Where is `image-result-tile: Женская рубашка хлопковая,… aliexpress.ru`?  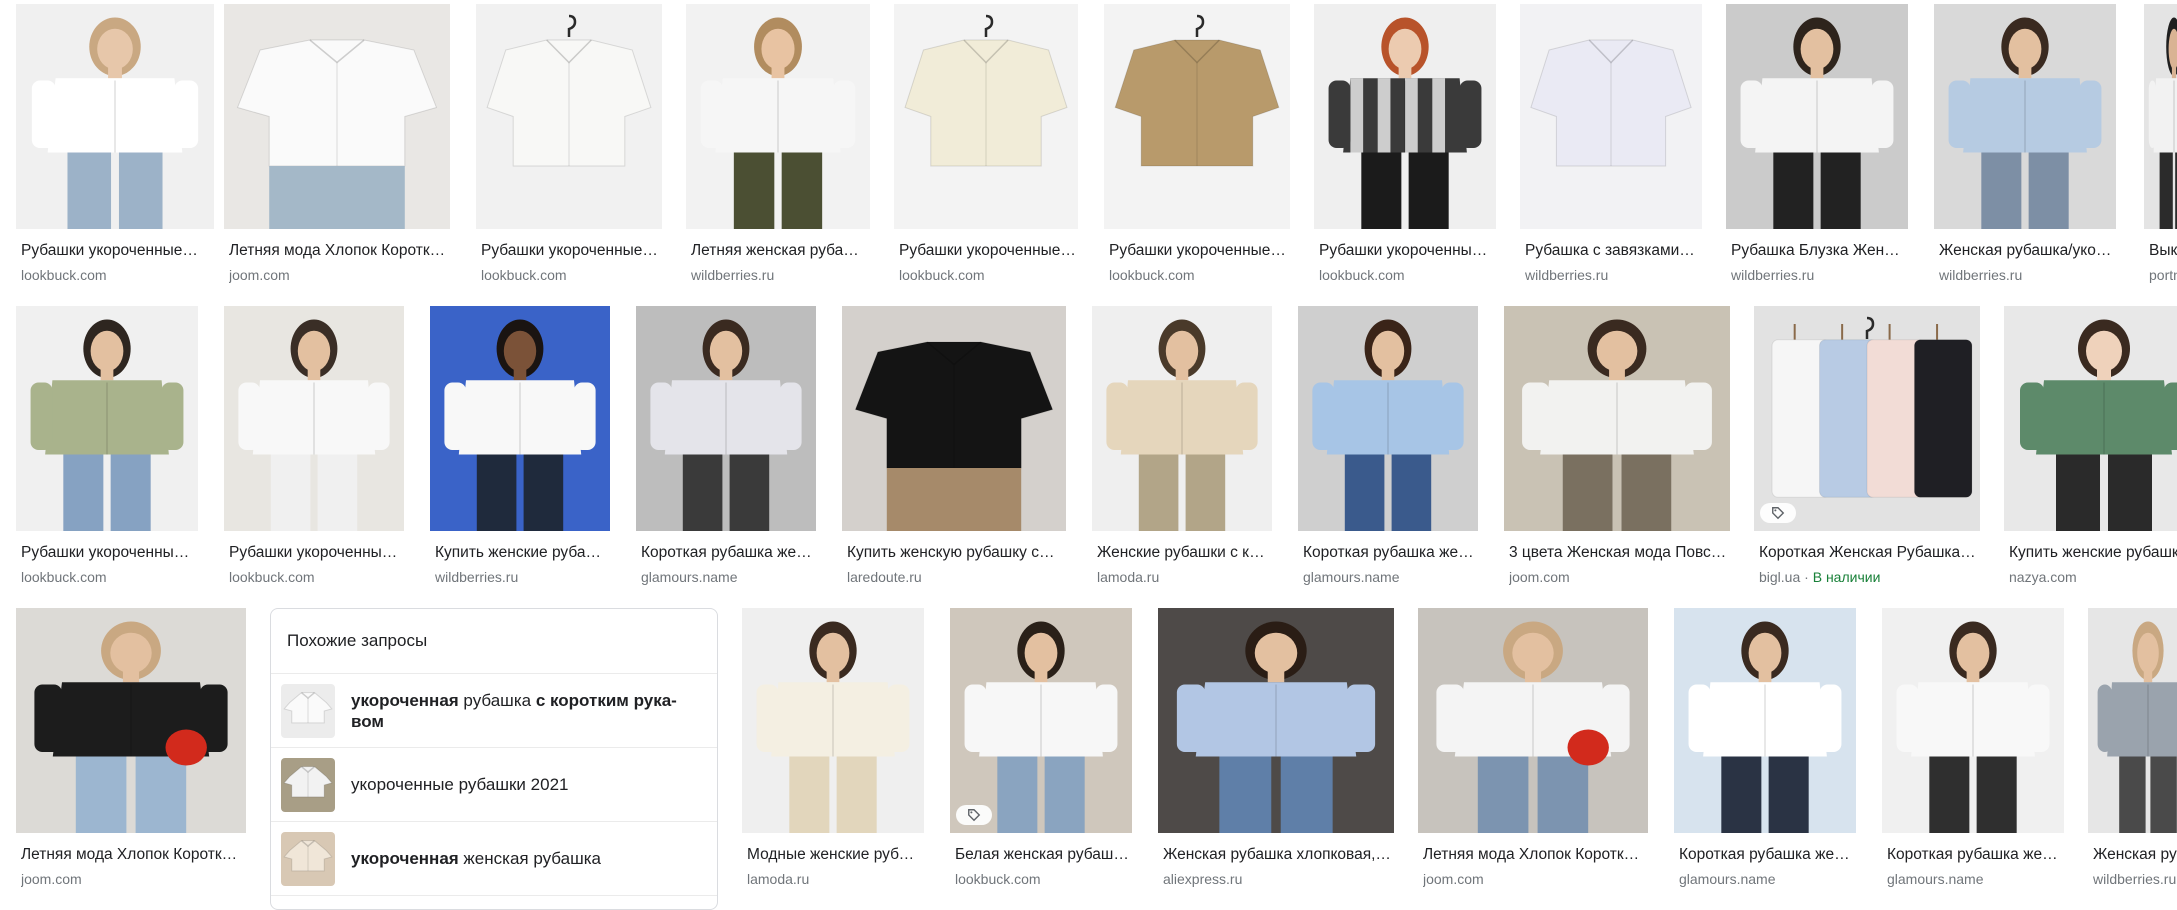 image-result-tile: Женская рубашка хлопковая,… aliexpress.ru is located at coordinates (1276, 753).